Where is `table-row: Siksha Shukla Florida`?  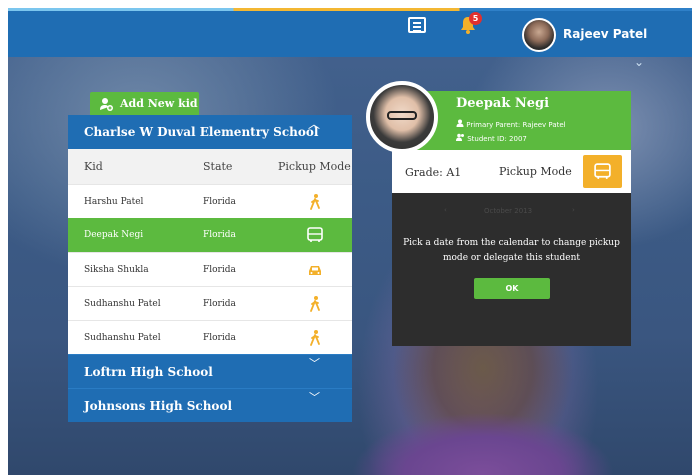 table-row: Siksha Shukla Florida is located at coordinates (210, 269).